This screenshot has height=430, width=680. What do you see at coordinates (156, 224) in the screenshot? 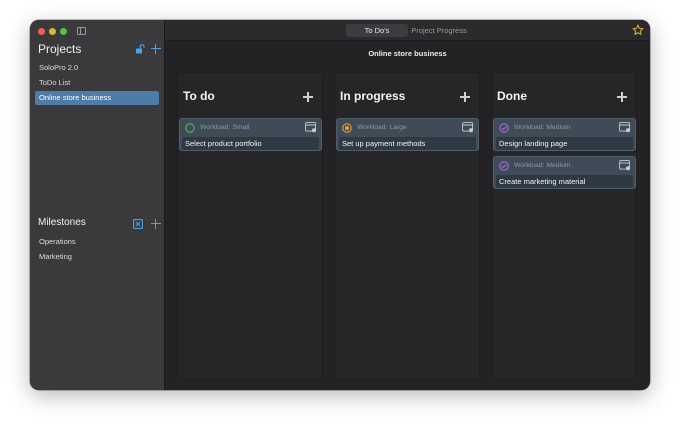
I see `add-milestone-button` at bounding box center [156, 224].